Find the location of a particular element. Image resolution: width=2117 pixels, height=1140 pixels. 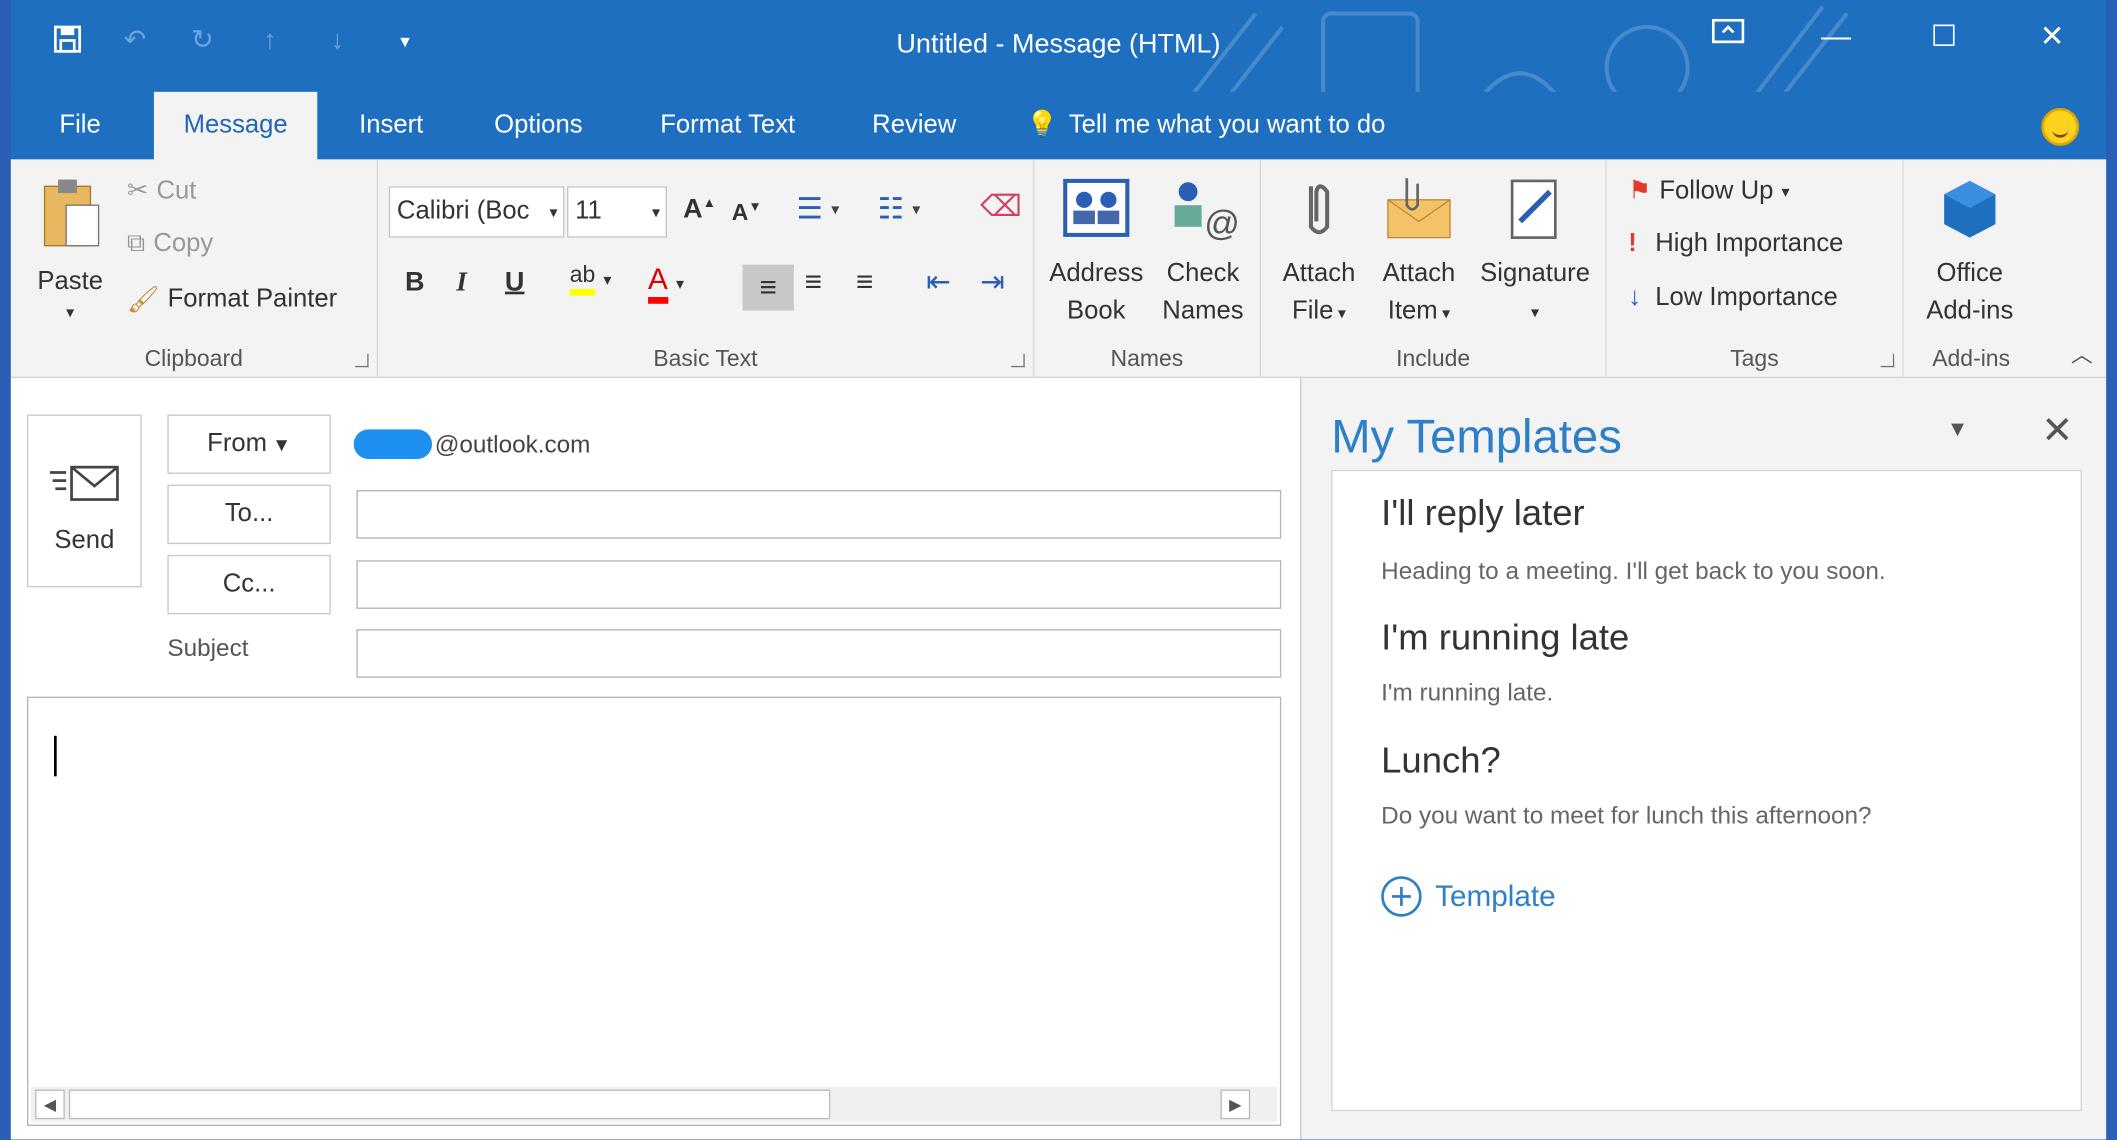

addins-group-label: Add-ins is located at coordinates (1971, 358).